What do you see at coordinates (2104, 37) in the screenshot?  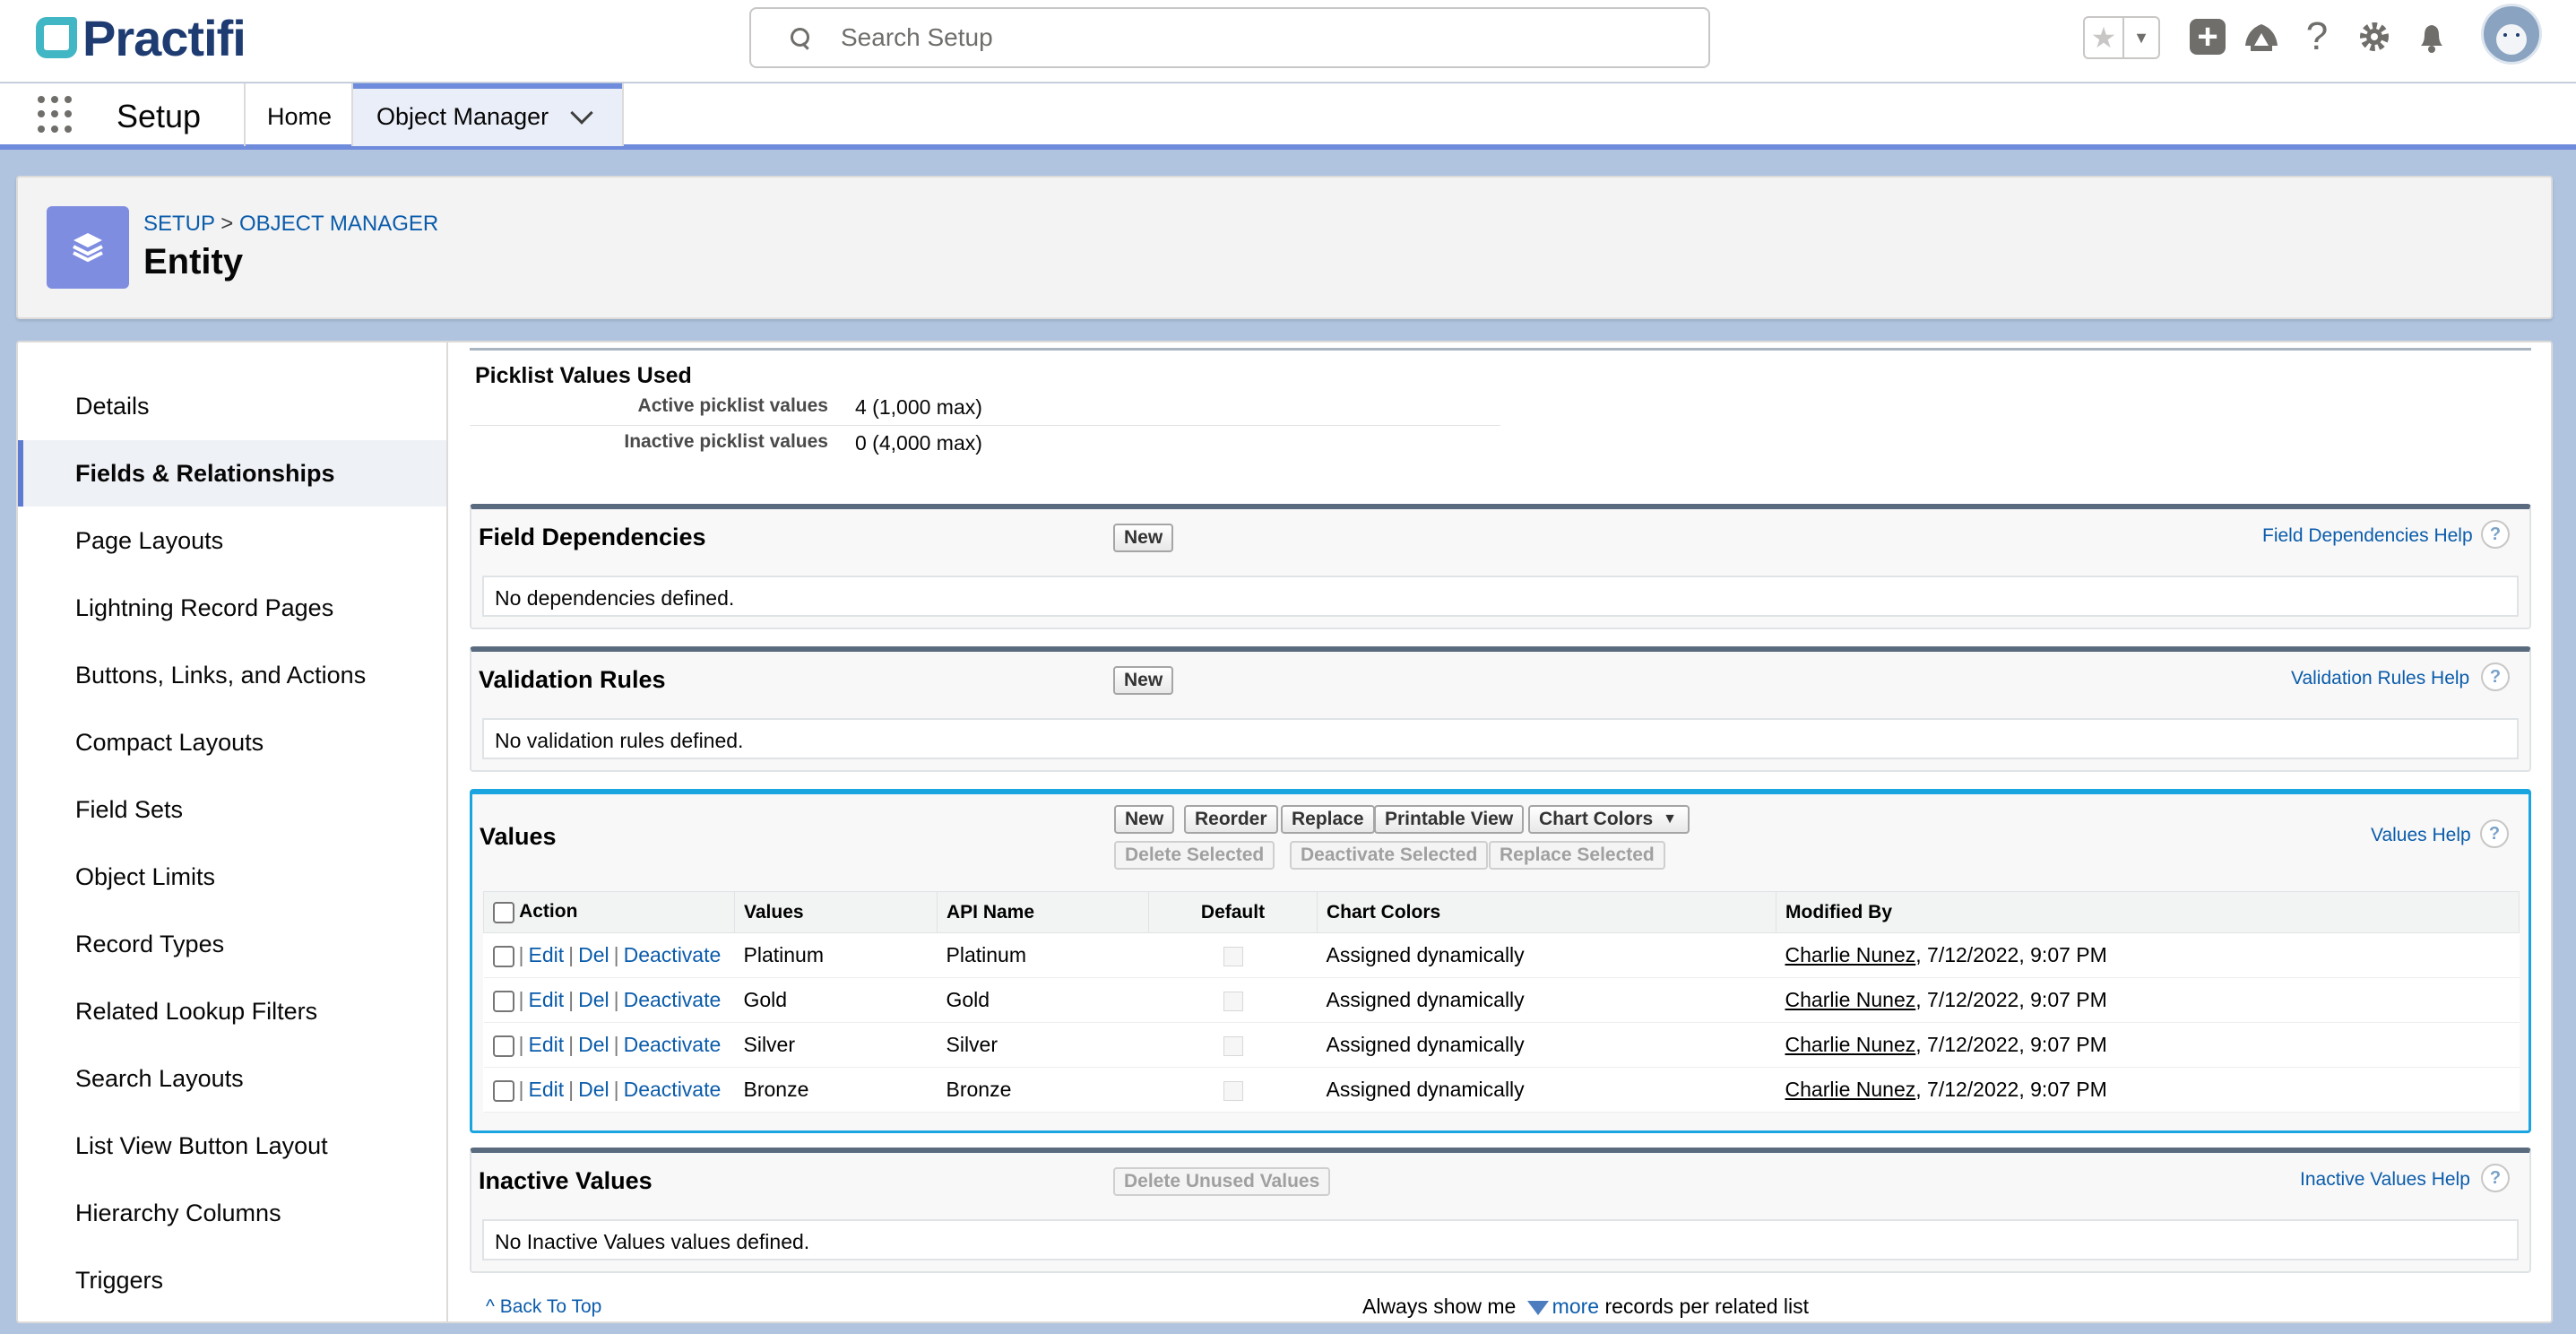 I see `star-icon: ★` at bounding box center [2104, 37].